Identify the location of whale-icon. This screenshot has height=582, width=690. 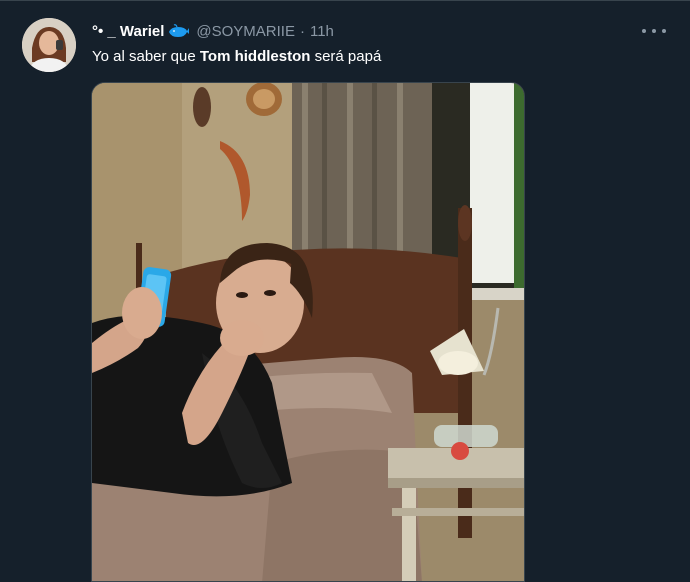
(179, 31).